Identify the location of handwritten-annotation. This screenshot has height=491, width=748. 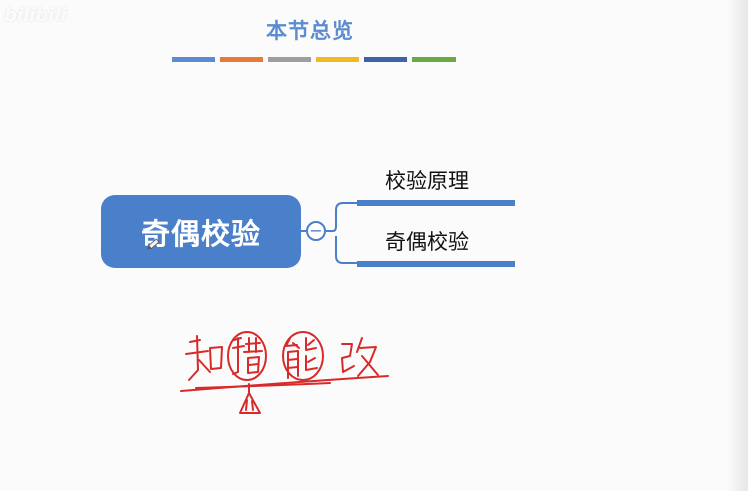
(284, 372).